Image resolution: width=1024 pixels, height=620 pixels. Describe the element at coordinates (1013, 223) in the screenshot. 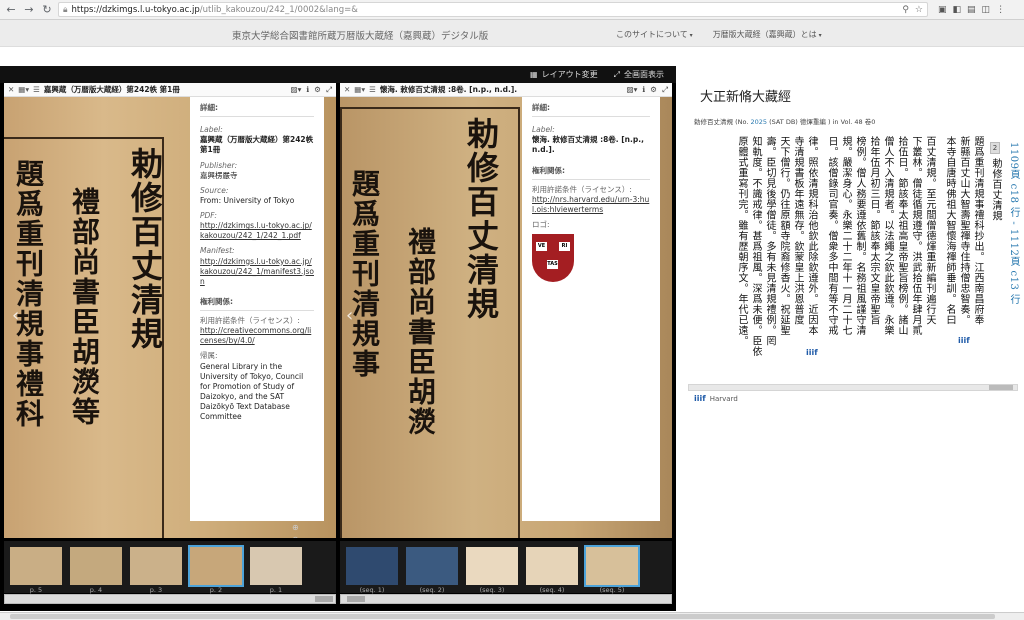

I see `line-ref-link: 1109頁 c18 行 - 1112頁 c13 行` at that location.